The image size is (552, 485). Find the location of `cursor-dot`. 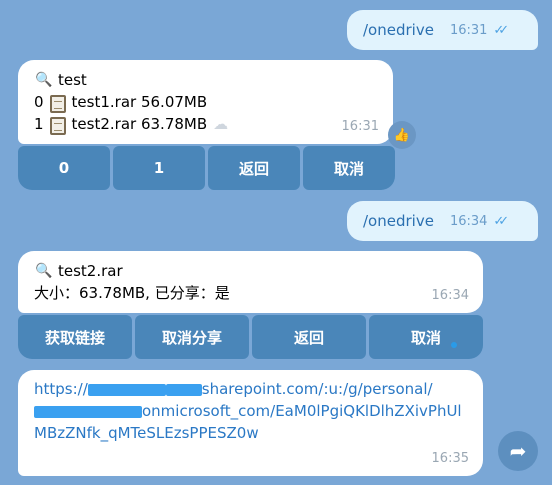

cursor-dot is located at coordinates (454, 345).